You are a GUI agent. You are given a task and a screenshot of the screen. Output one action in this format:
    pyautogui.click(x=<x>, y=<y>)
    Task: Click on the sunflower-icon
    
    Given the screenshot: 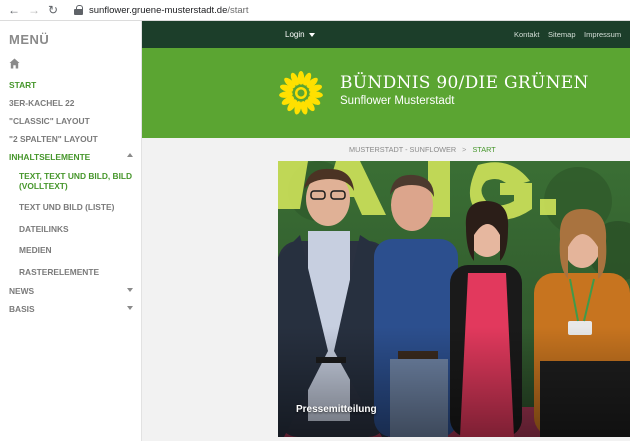 What is the action you would take?
    pyautogui.click(x=301, y=93)
    